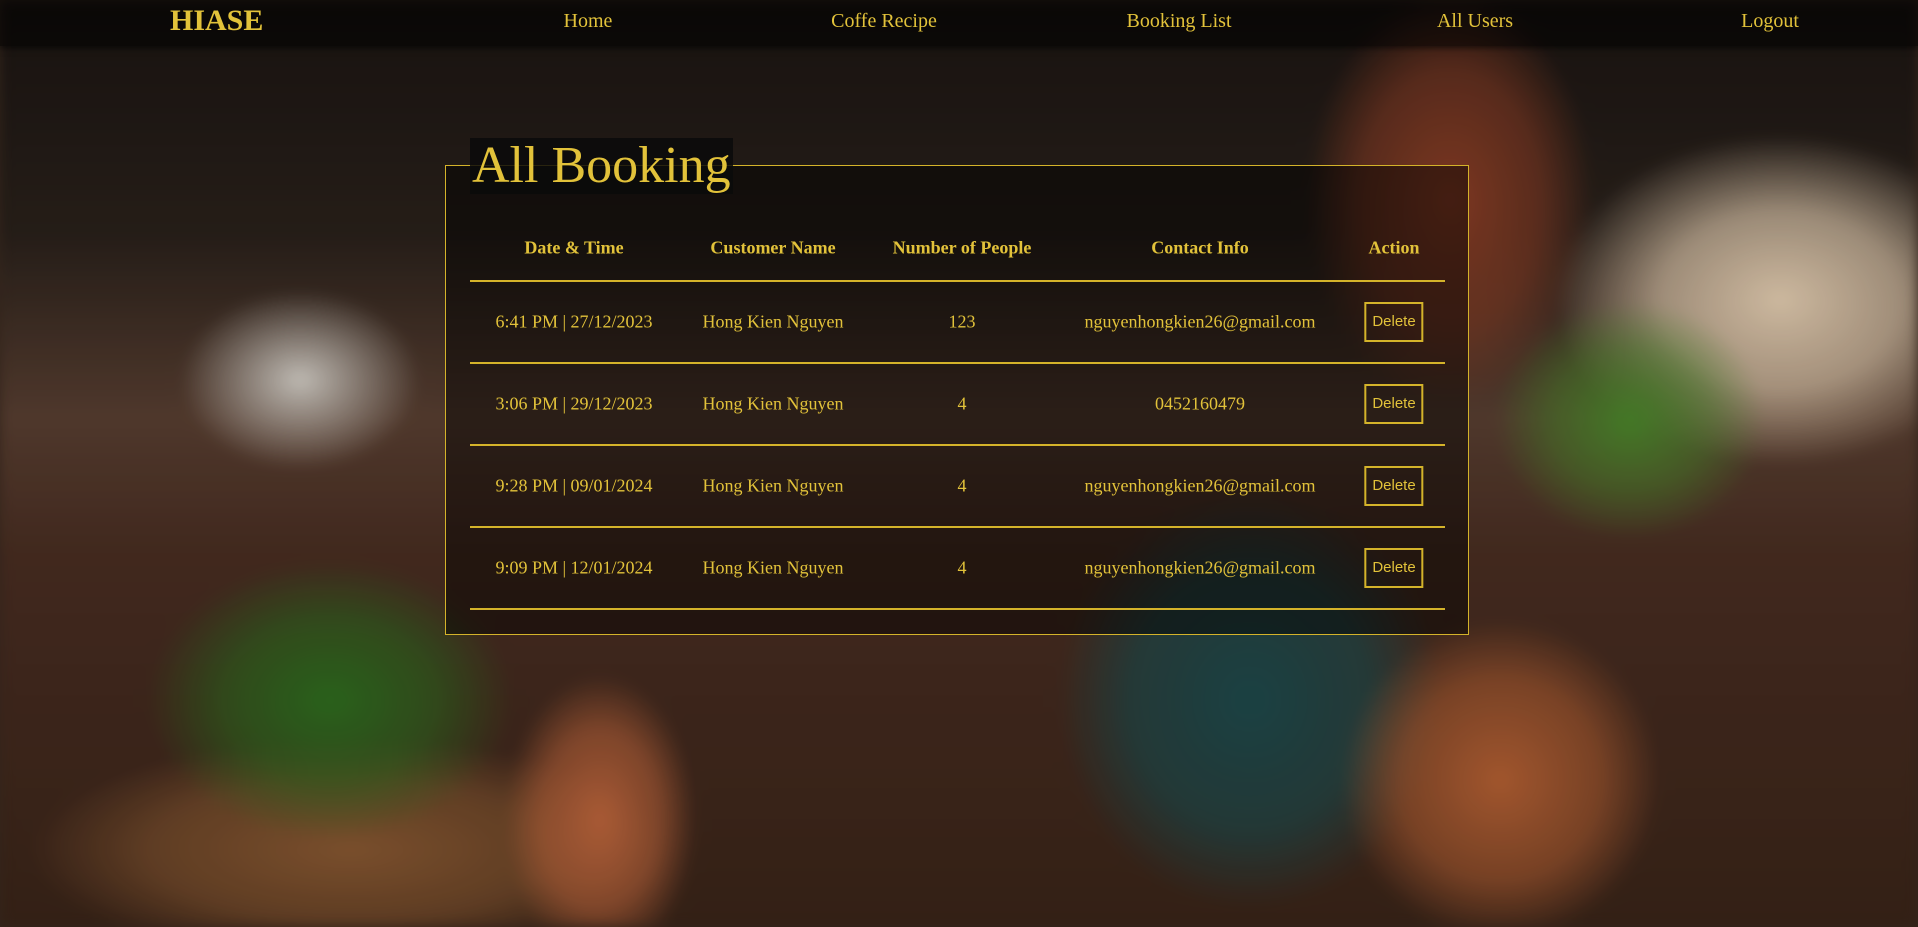 The height and width of the screenshot is (927, 1918). I want to click on booking-datetime: 9:28 PM | 09/01/2024, so click(574, 485).